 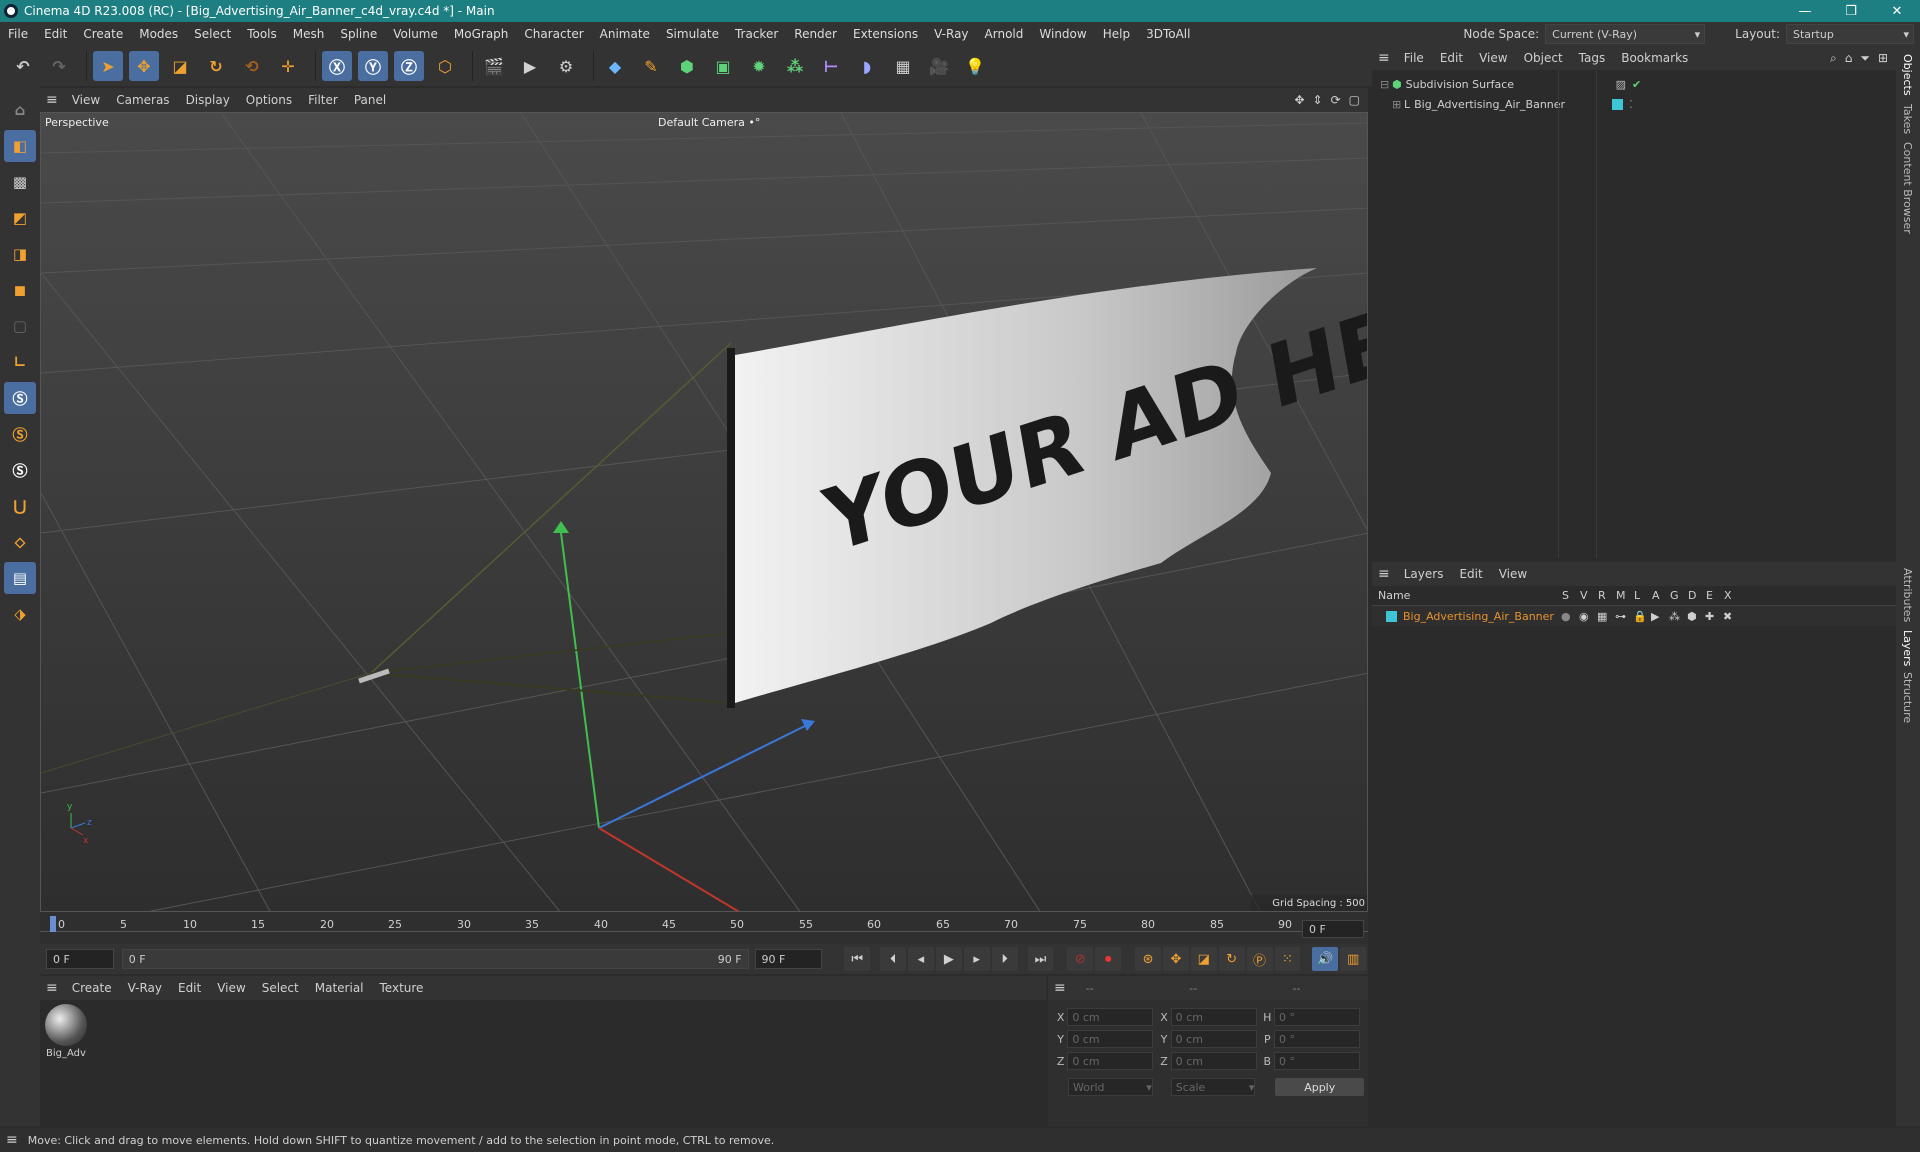 I want to click on minimize-icon: —, so click(x=1805, y=11).